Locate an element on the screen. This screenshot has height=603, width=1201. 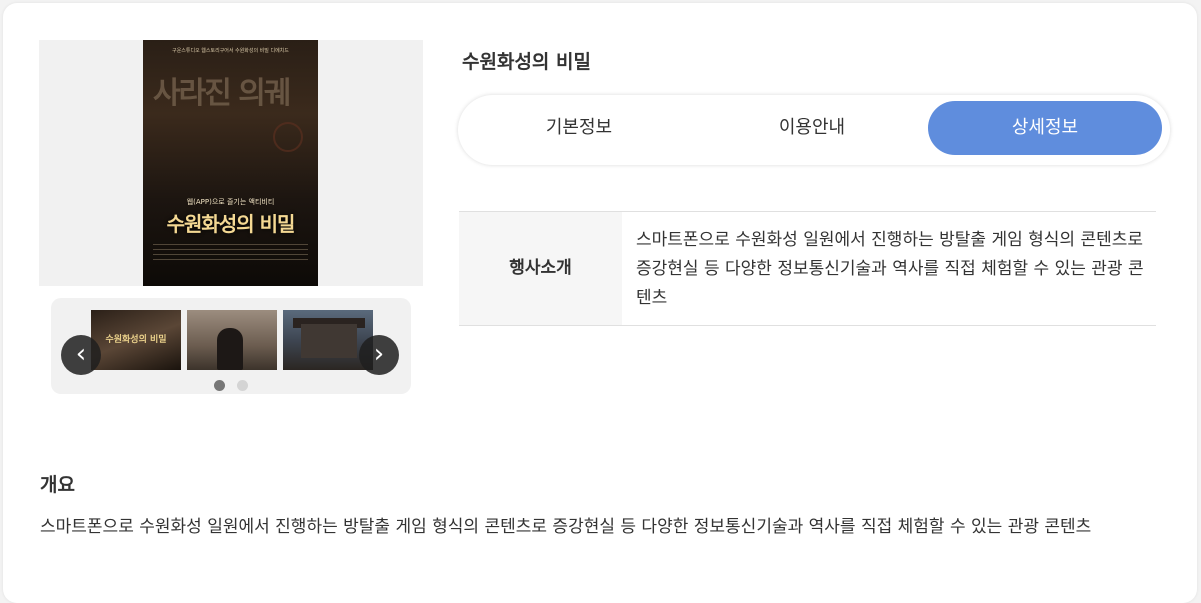
chevron-left-icon: ‹ is located at coordinates (81, 354).